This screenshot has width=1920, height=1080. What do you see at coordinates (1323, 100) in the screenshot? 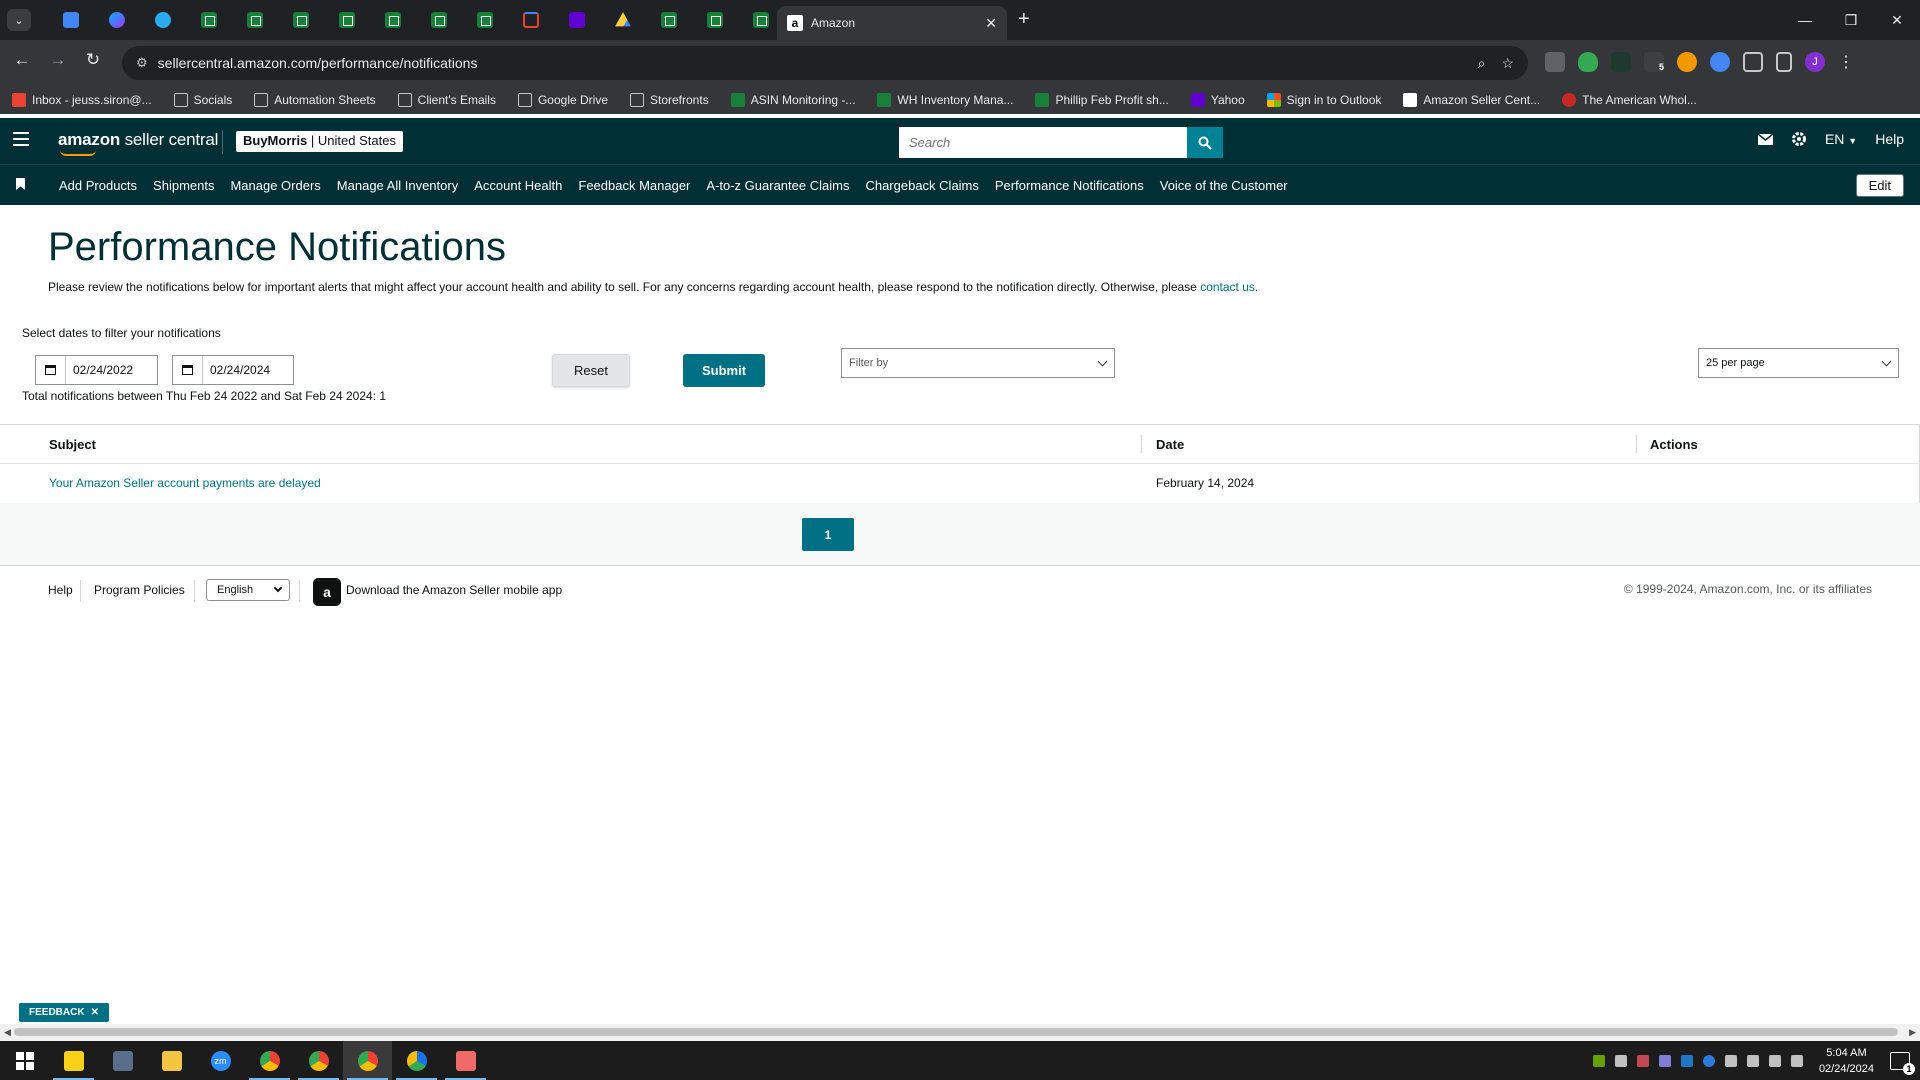
I see `bookmark-item: Sign in to Outlook` at bounding box center [1323, 100].